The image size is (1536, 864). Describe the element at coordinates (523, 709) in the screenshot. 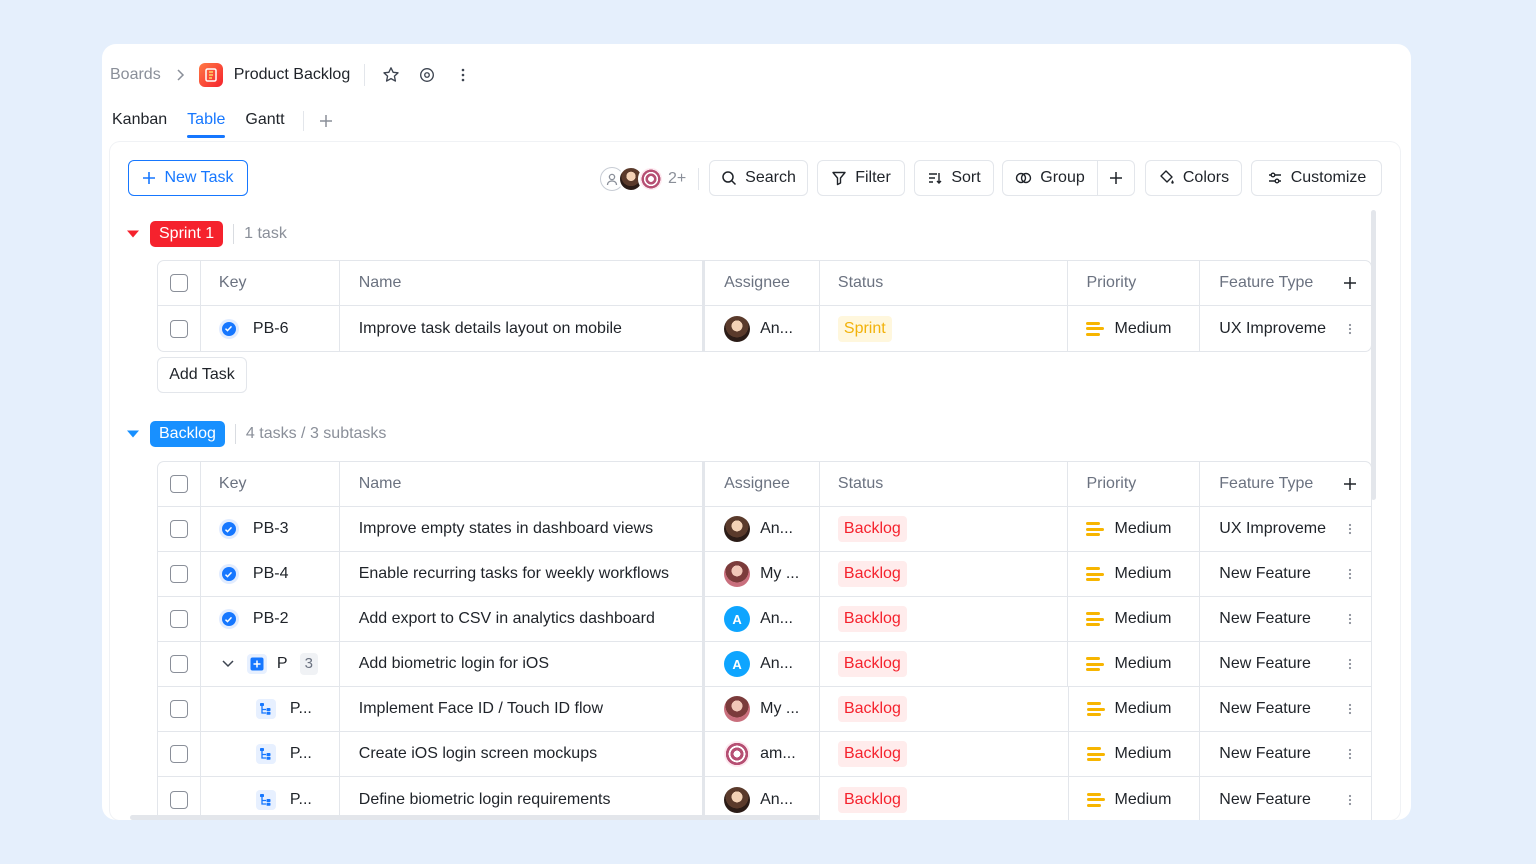

I see `task-name: Implement Face ID / Touch ID flow` at that location.